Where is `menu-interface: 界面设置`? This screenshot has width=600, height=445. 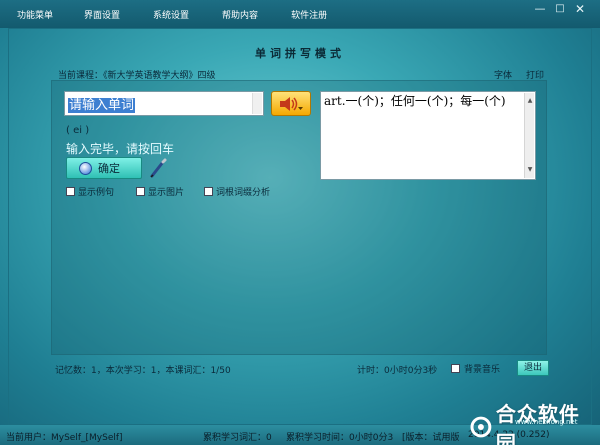
menu-interface: 界面设置 is located at coordinates (87, 14).